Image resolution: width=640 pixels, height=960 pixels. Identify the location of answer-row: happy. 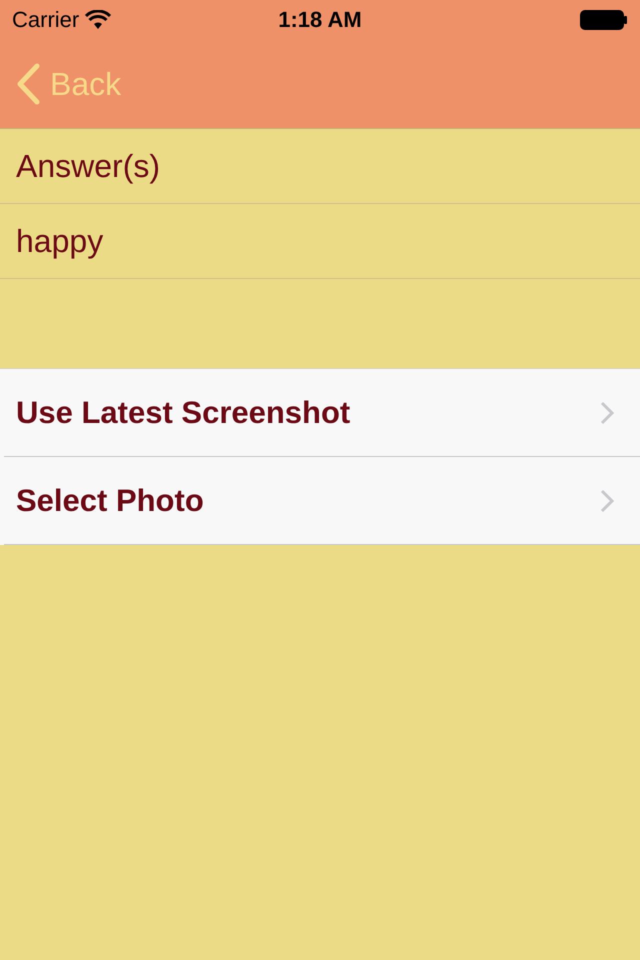
(320, 241).